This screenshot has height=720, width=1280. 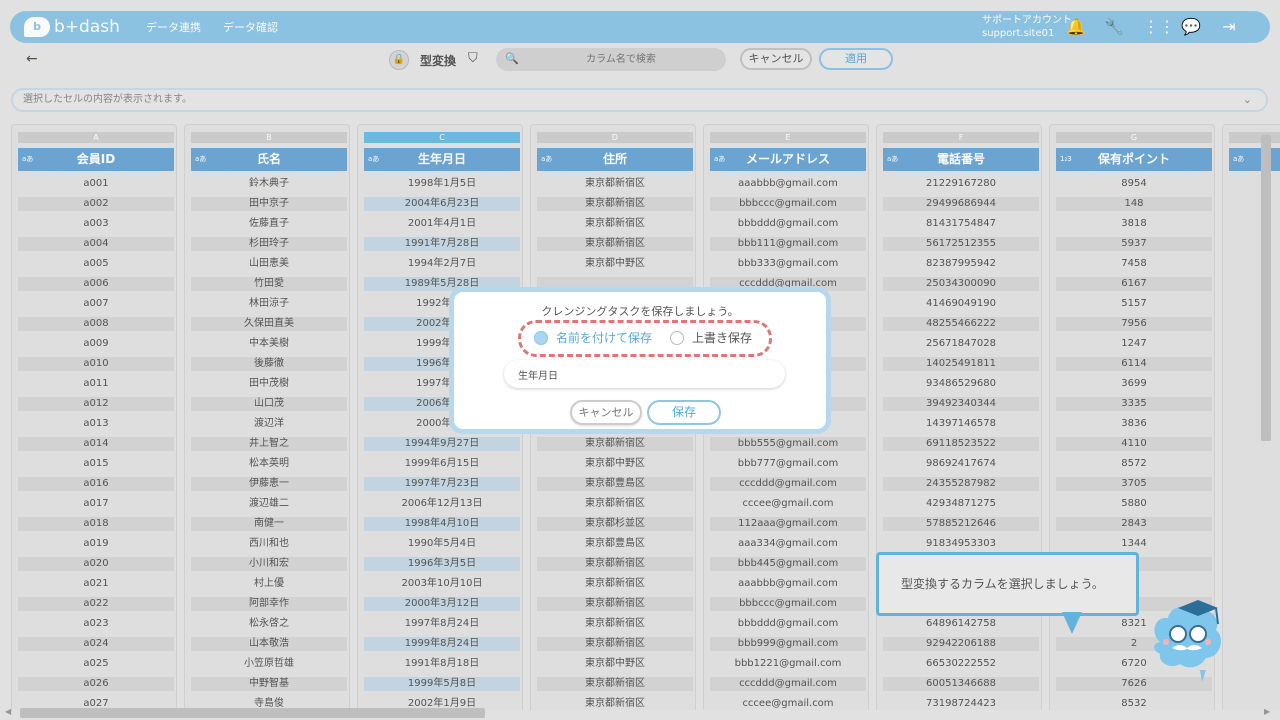 What do you see at coordinates (1187, 641) in the screenshot?
I see `mascot-icon` at bounding box center [1187, 641].